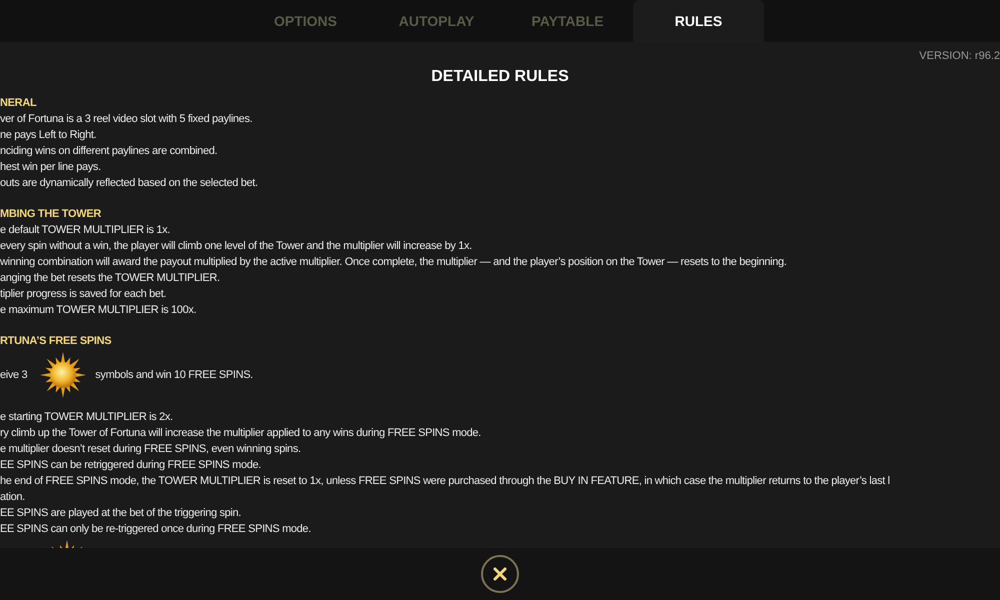 This screenshot has height=600, width=1000. I want to click on rule-text: every spin without a win, the player will climb one level of the Tower and the multiplier will increase by 1x., so click(236, 246).